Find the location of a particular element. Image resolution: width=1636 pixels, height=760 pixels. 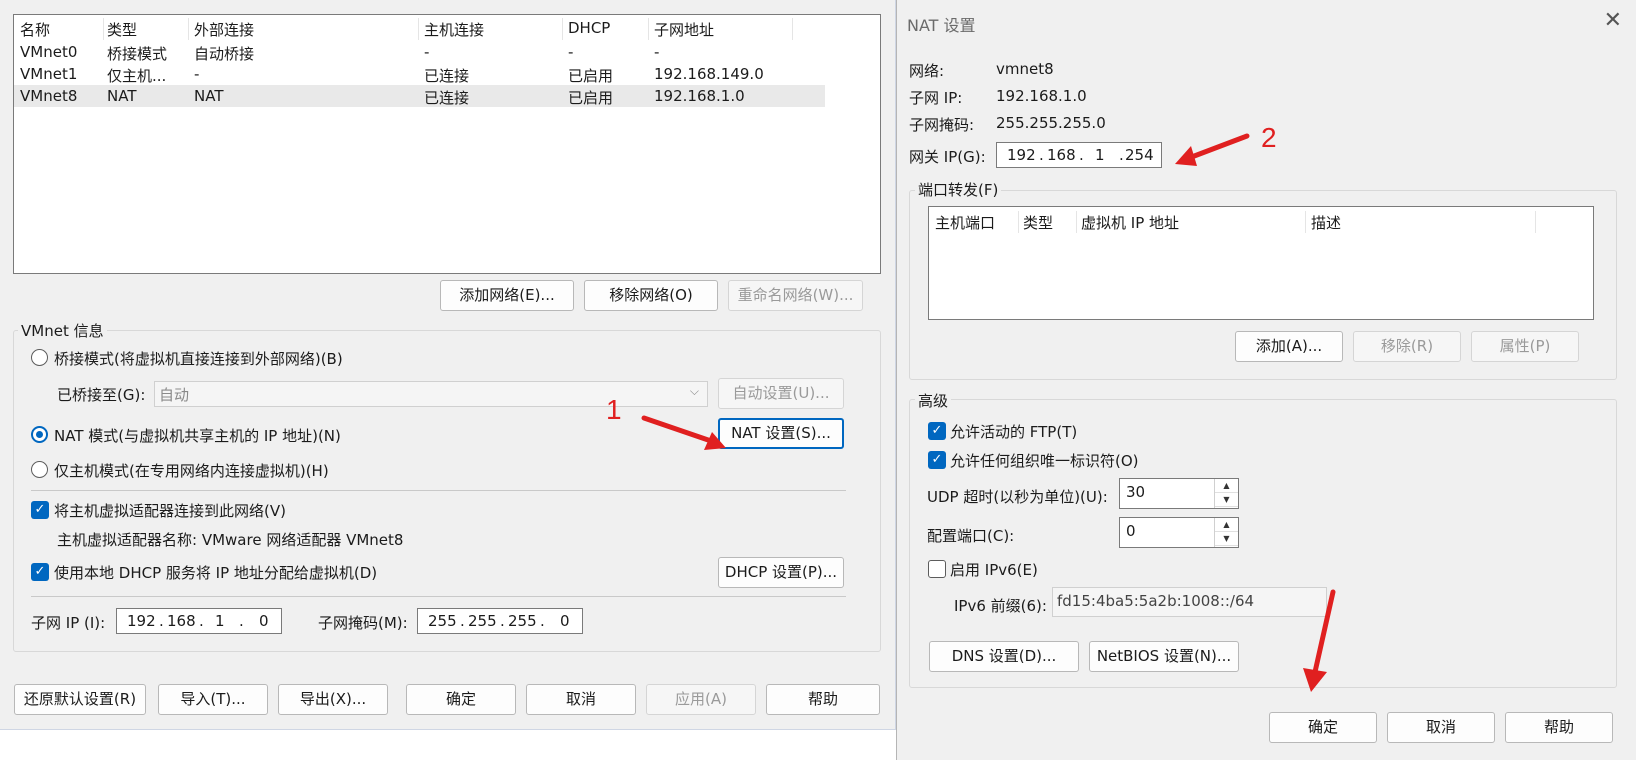

table-row: VMnet8 NAT NAT 已连接 已启用 192.168.1.0 is located at coordinates (419, 96).